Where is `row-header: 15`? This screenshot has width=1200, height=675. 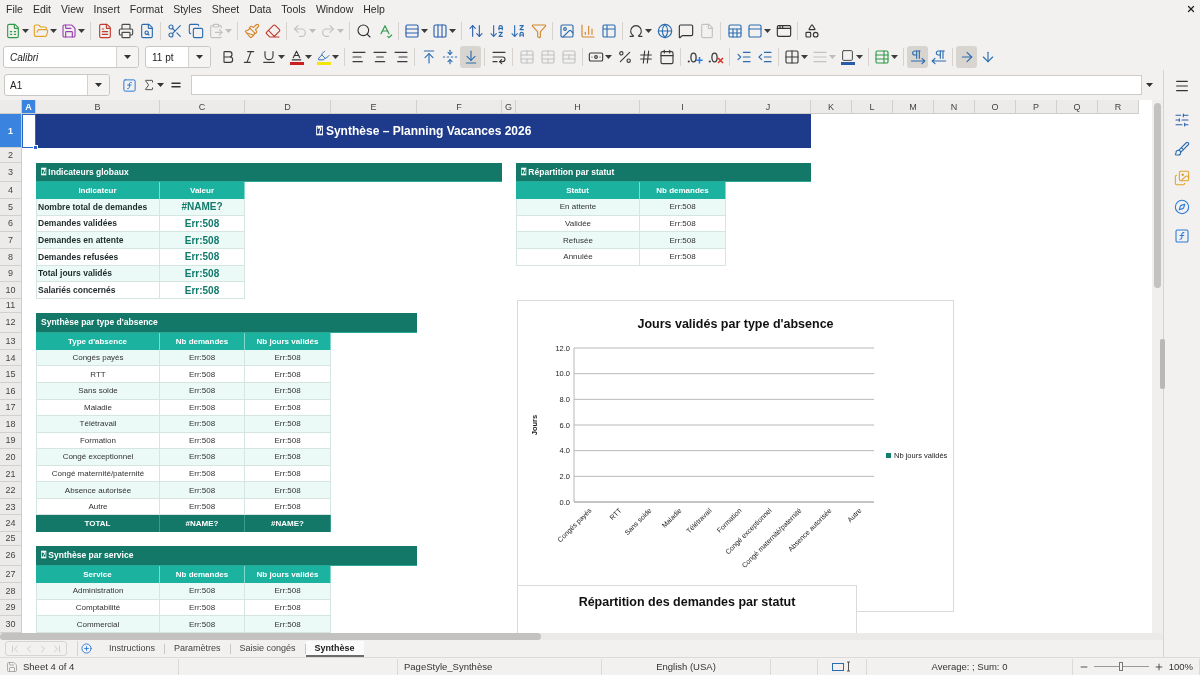 row-header: 15 is located at coordinates (11, 375).